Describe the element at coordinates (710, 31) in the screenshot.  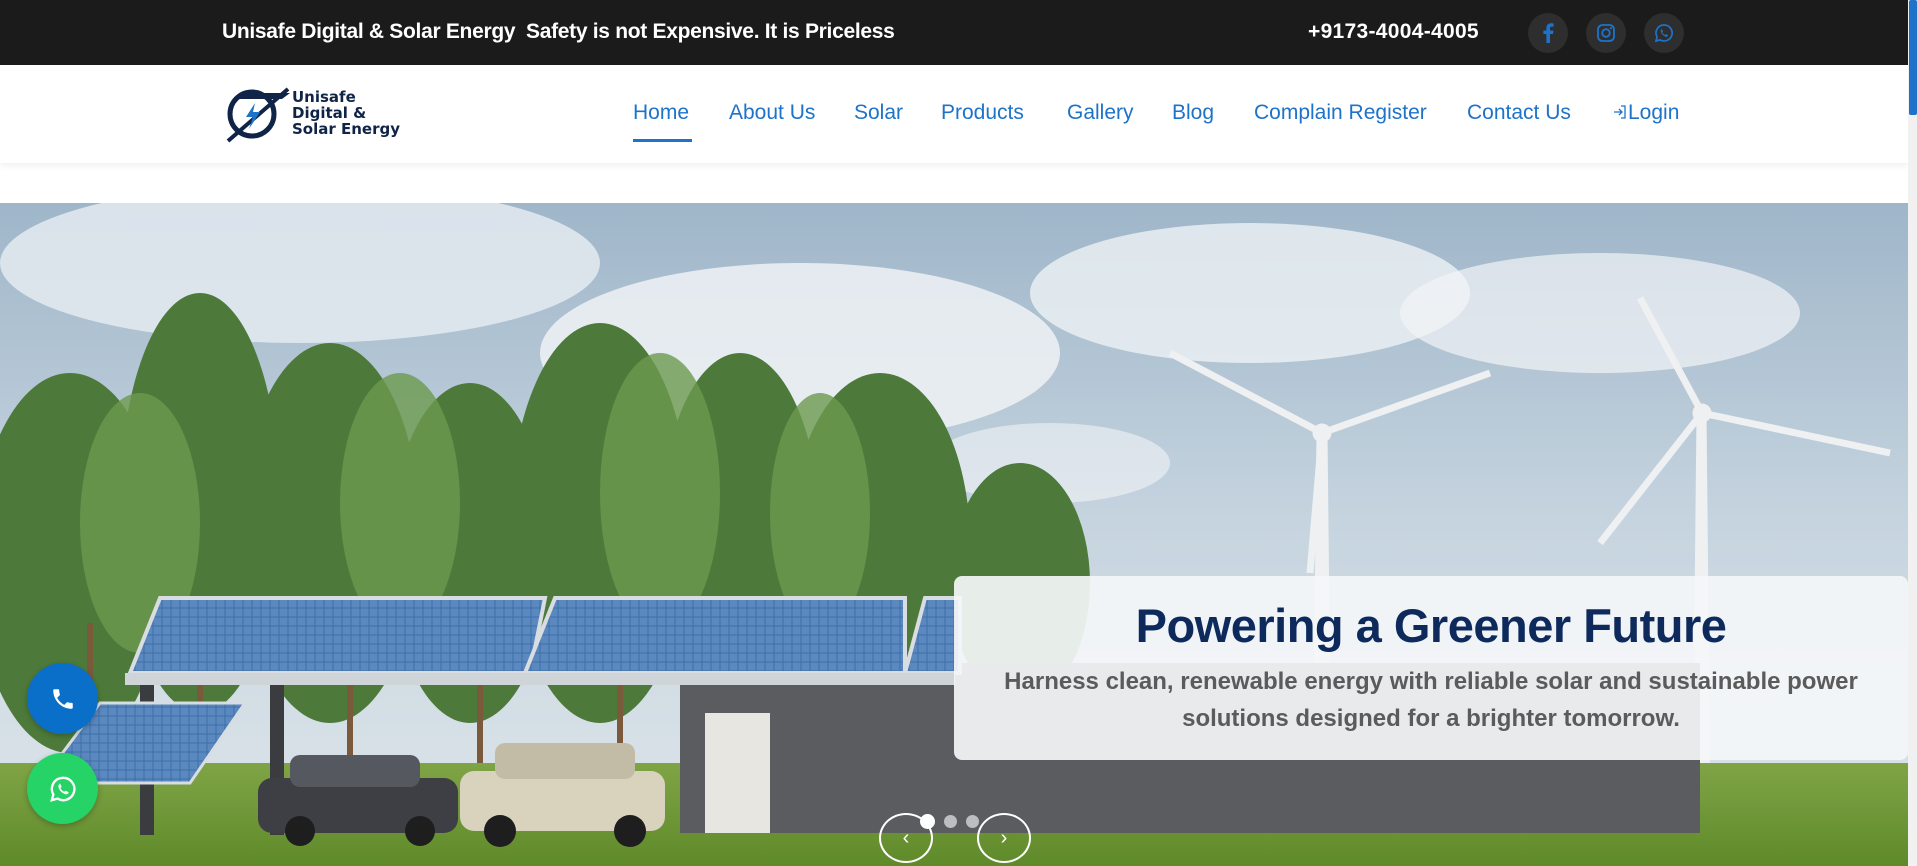
I see `topbar-tagline: Safety is not Expensive. It is Priceless` at that location.